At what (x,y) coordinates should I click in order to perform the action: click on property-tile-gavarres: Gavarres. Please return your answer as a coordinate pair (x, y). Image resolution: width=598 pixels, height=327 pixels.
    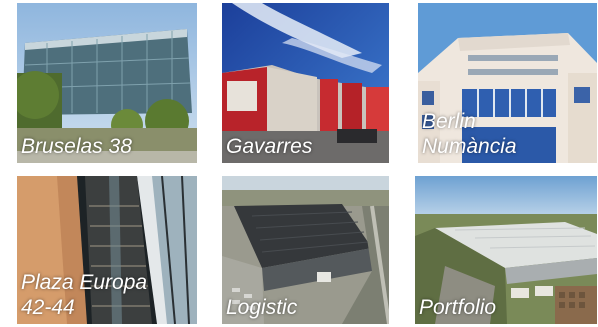
    Looking at the image, I should click on (305, 83).